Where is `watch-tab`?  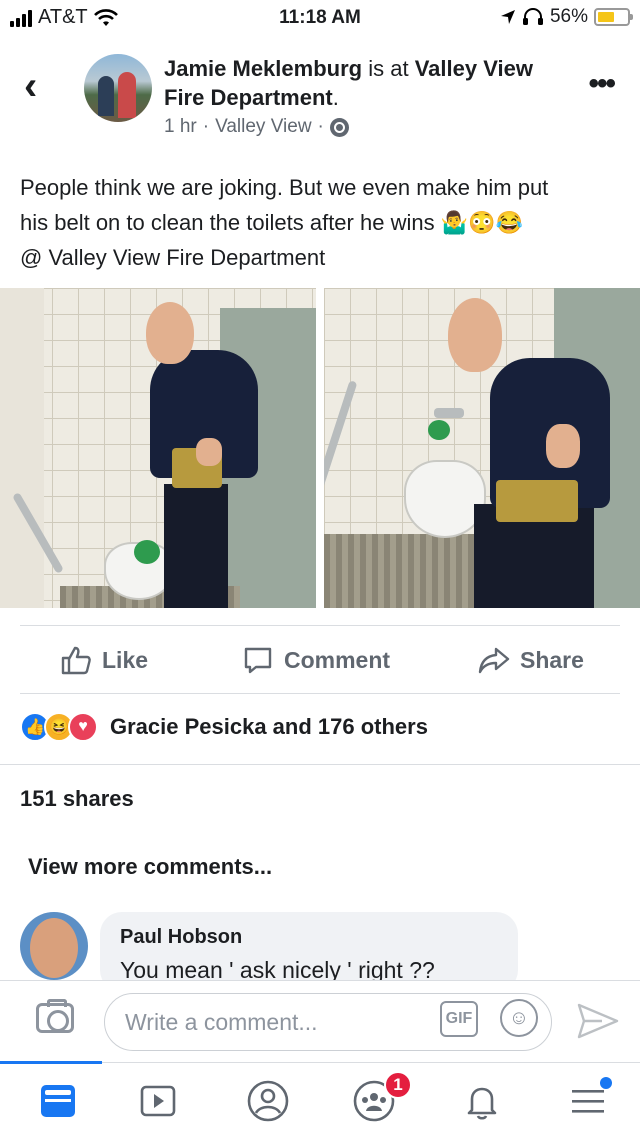 watch-tab is located at coordinates (158, 1101).